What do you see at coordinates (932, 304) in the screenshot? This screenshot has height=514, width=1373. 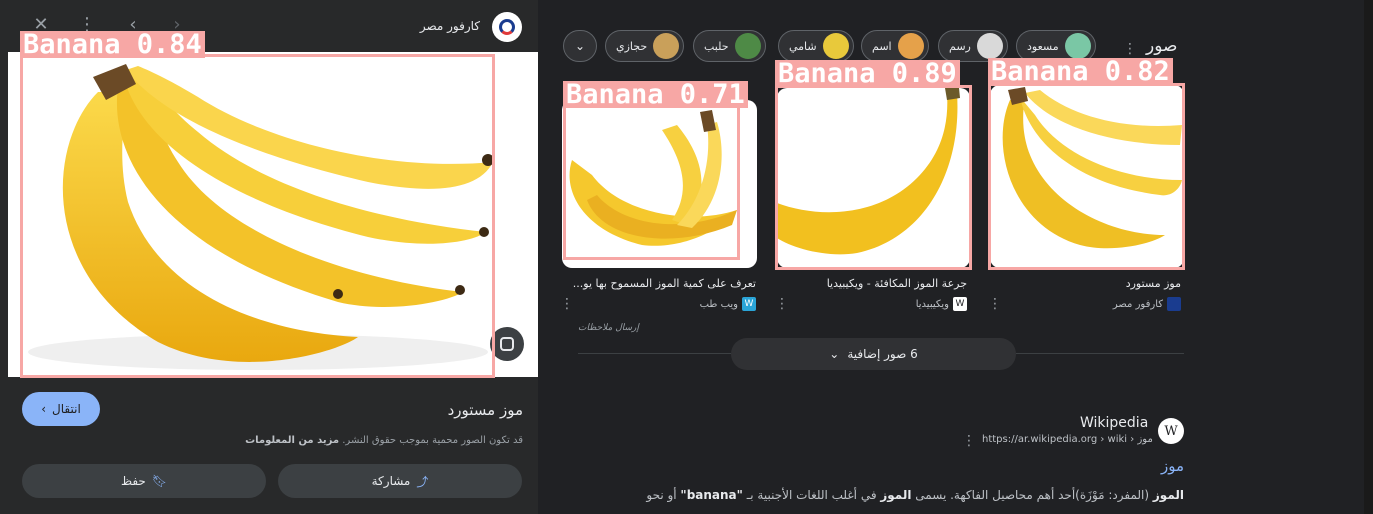 I see `result-source-label: ويكيبيديا` at bounding box center [932, 304].